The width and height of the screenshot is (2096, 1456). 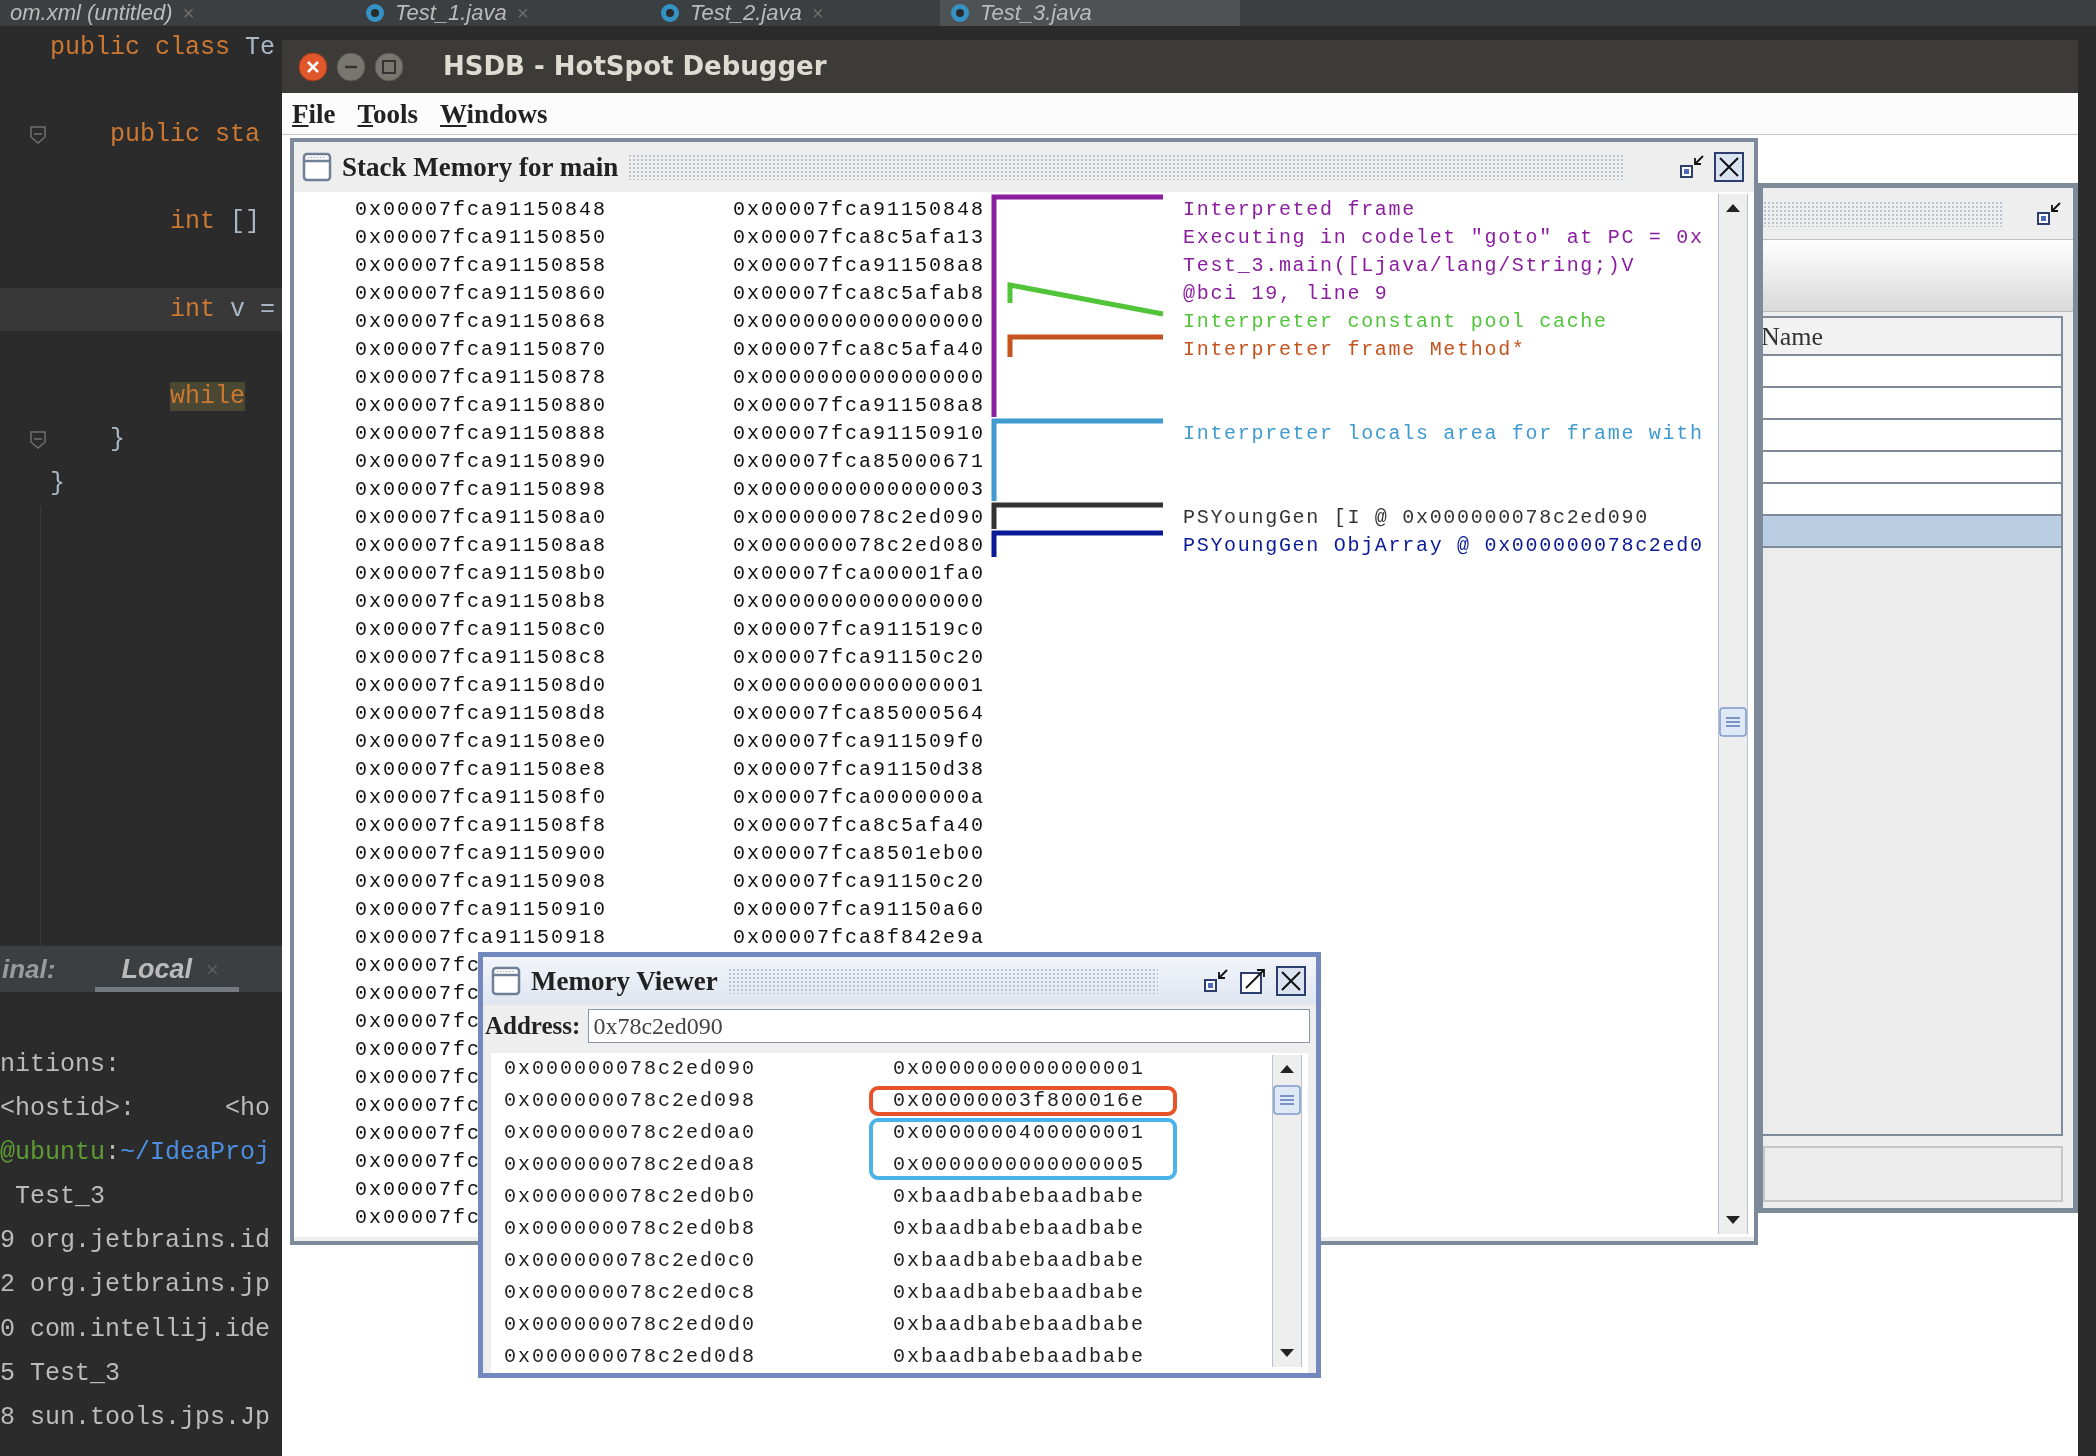 I want to click on table-cell-text: 0x00007fca911508a0, so click(x=482, y=518).